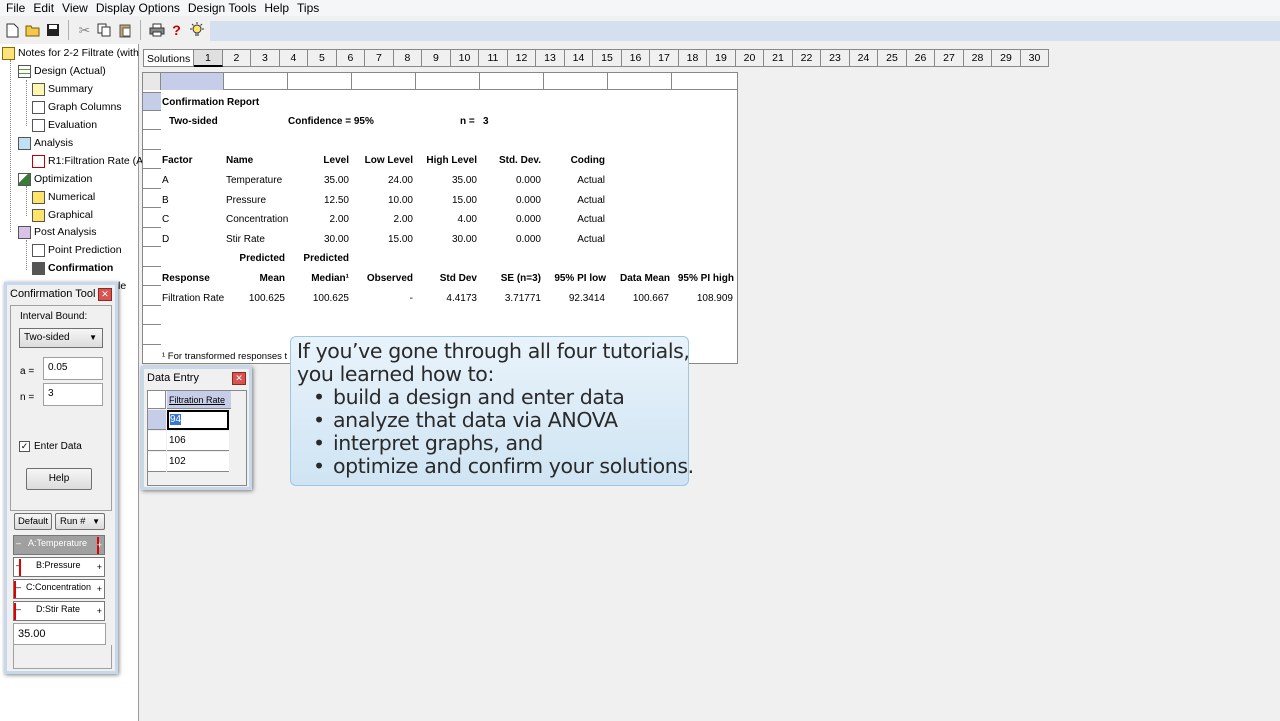  I want to click on menu-edit: Edit, so click(43, 8).